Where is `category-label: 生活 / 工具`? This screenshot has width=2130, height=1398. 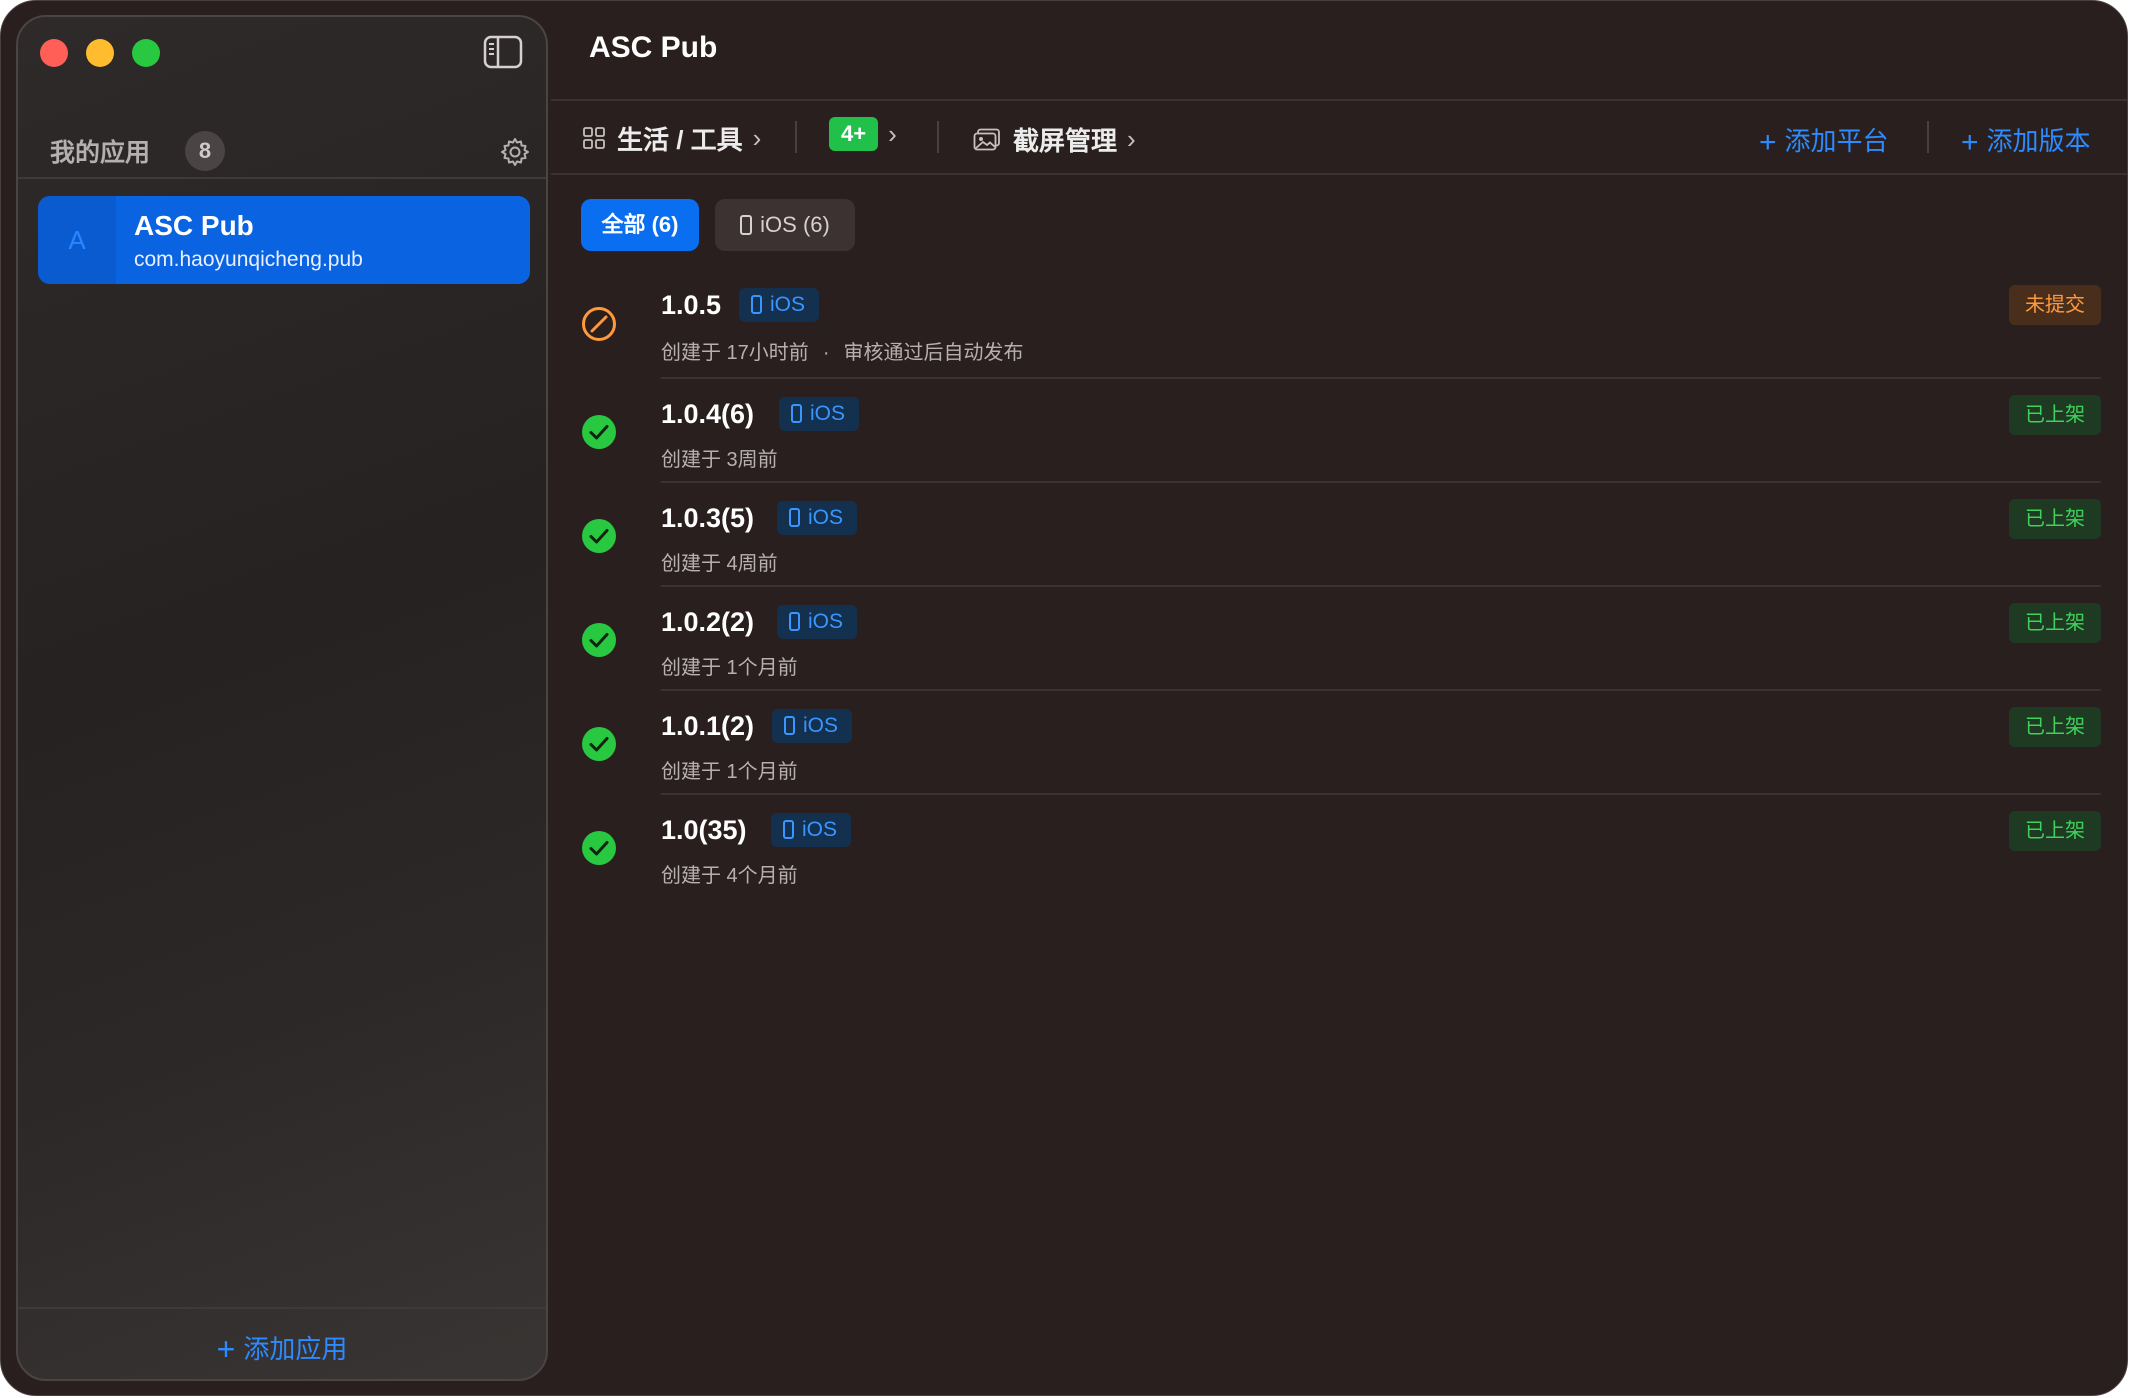
category-label: 生活 / 工具 is located at coordinates (680, 139).